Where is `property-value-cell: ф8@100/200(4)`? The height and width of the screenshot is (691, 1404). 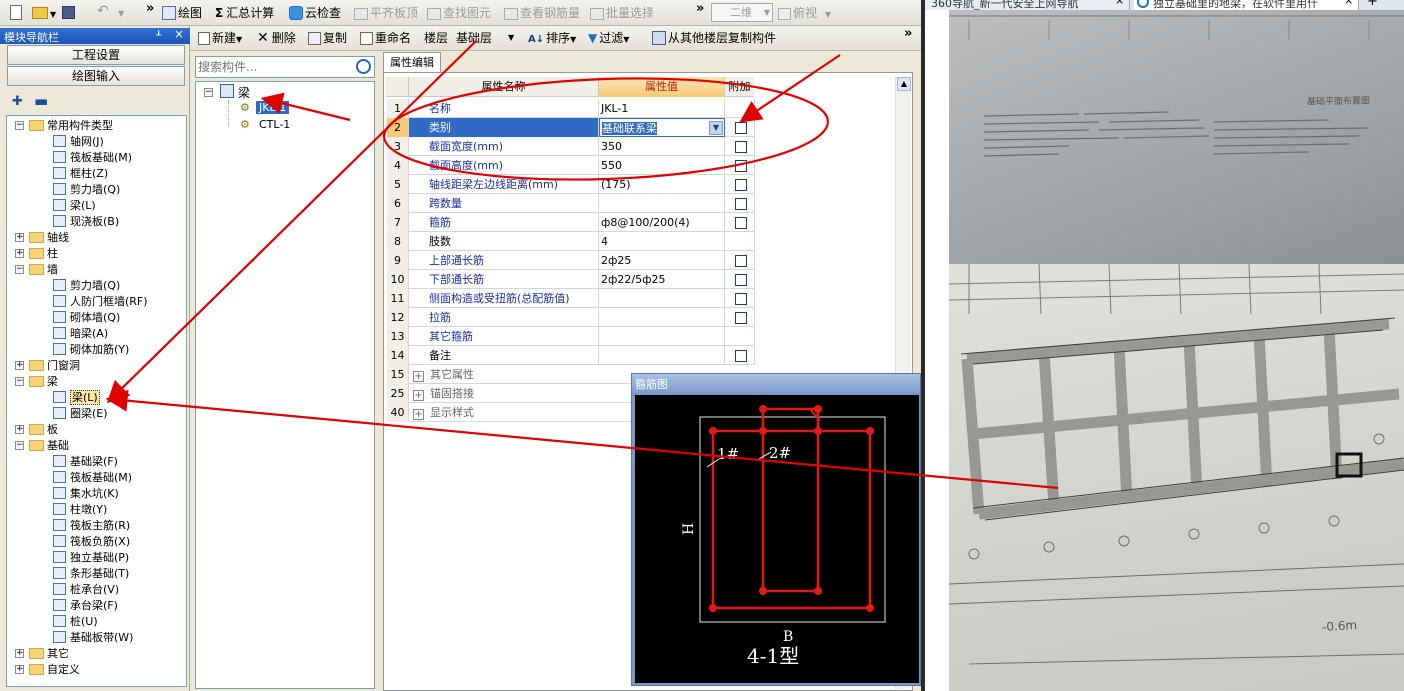 property-value-cell: ф8@100/200(4) is located at coordinates (662, 222).